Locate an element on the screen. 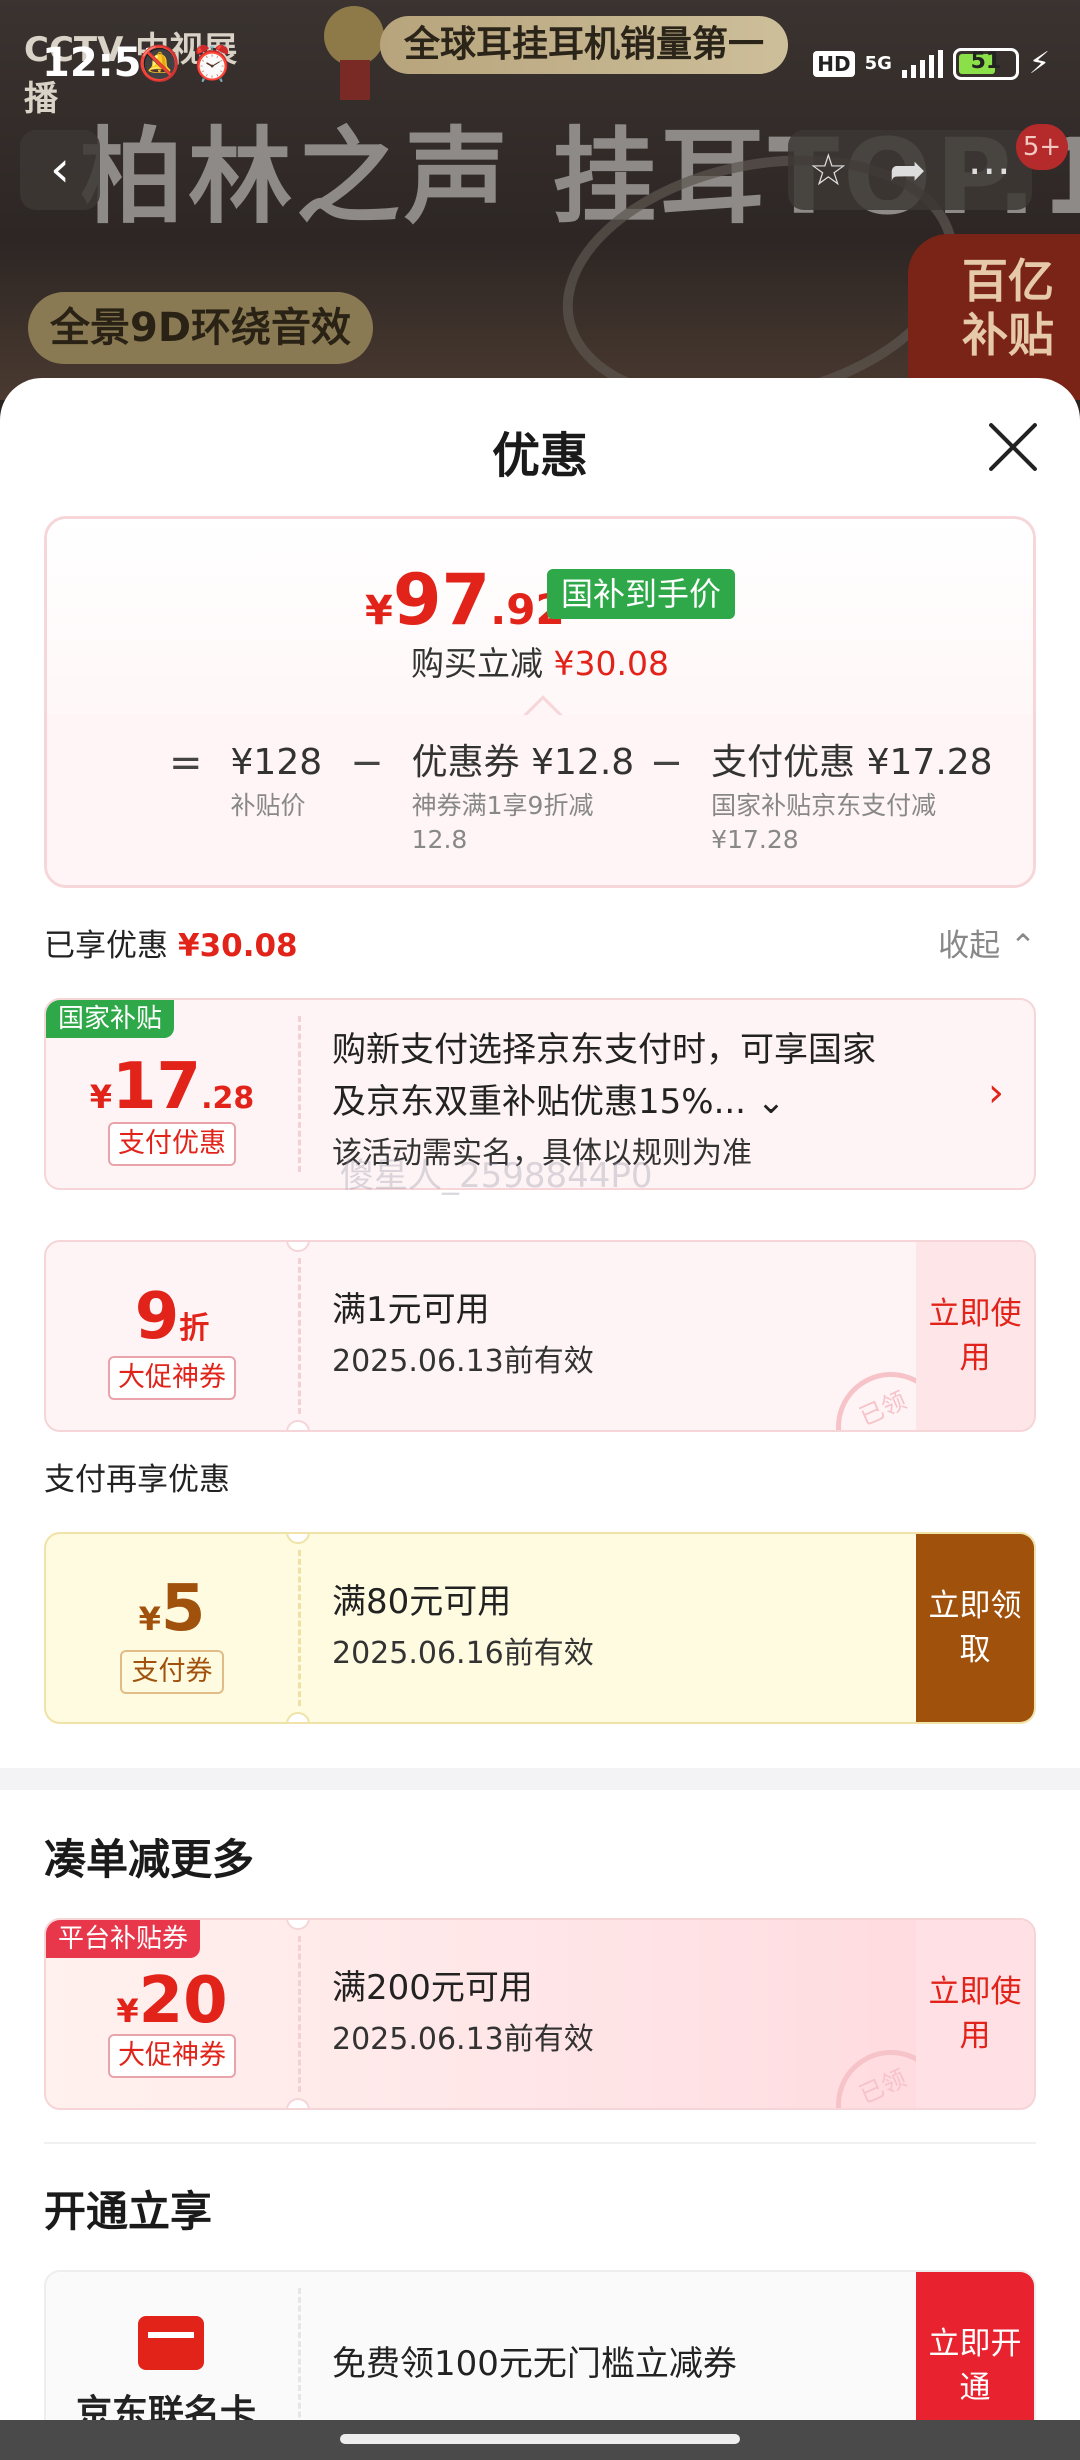 Image resolution: width=1080 pixels, height=2460 pixels. coupon-amount: ¥17.28 is located at coordinates (172, 1087).